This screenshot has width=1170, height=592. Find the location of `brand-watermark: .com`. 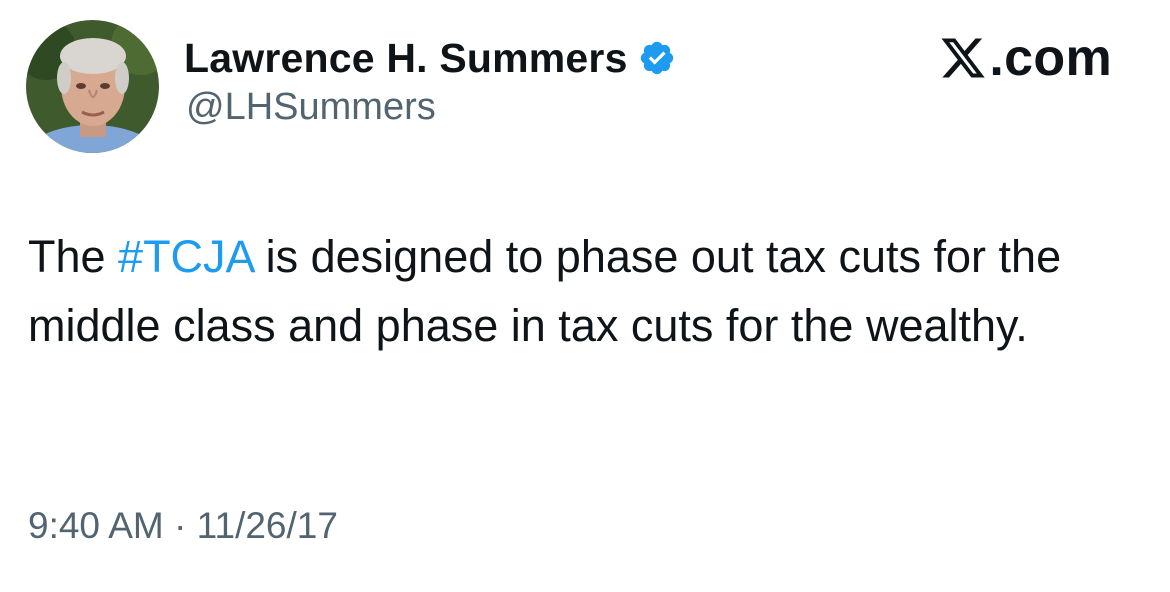

brand-watermark: .com is located at coordinates (1025, 58).